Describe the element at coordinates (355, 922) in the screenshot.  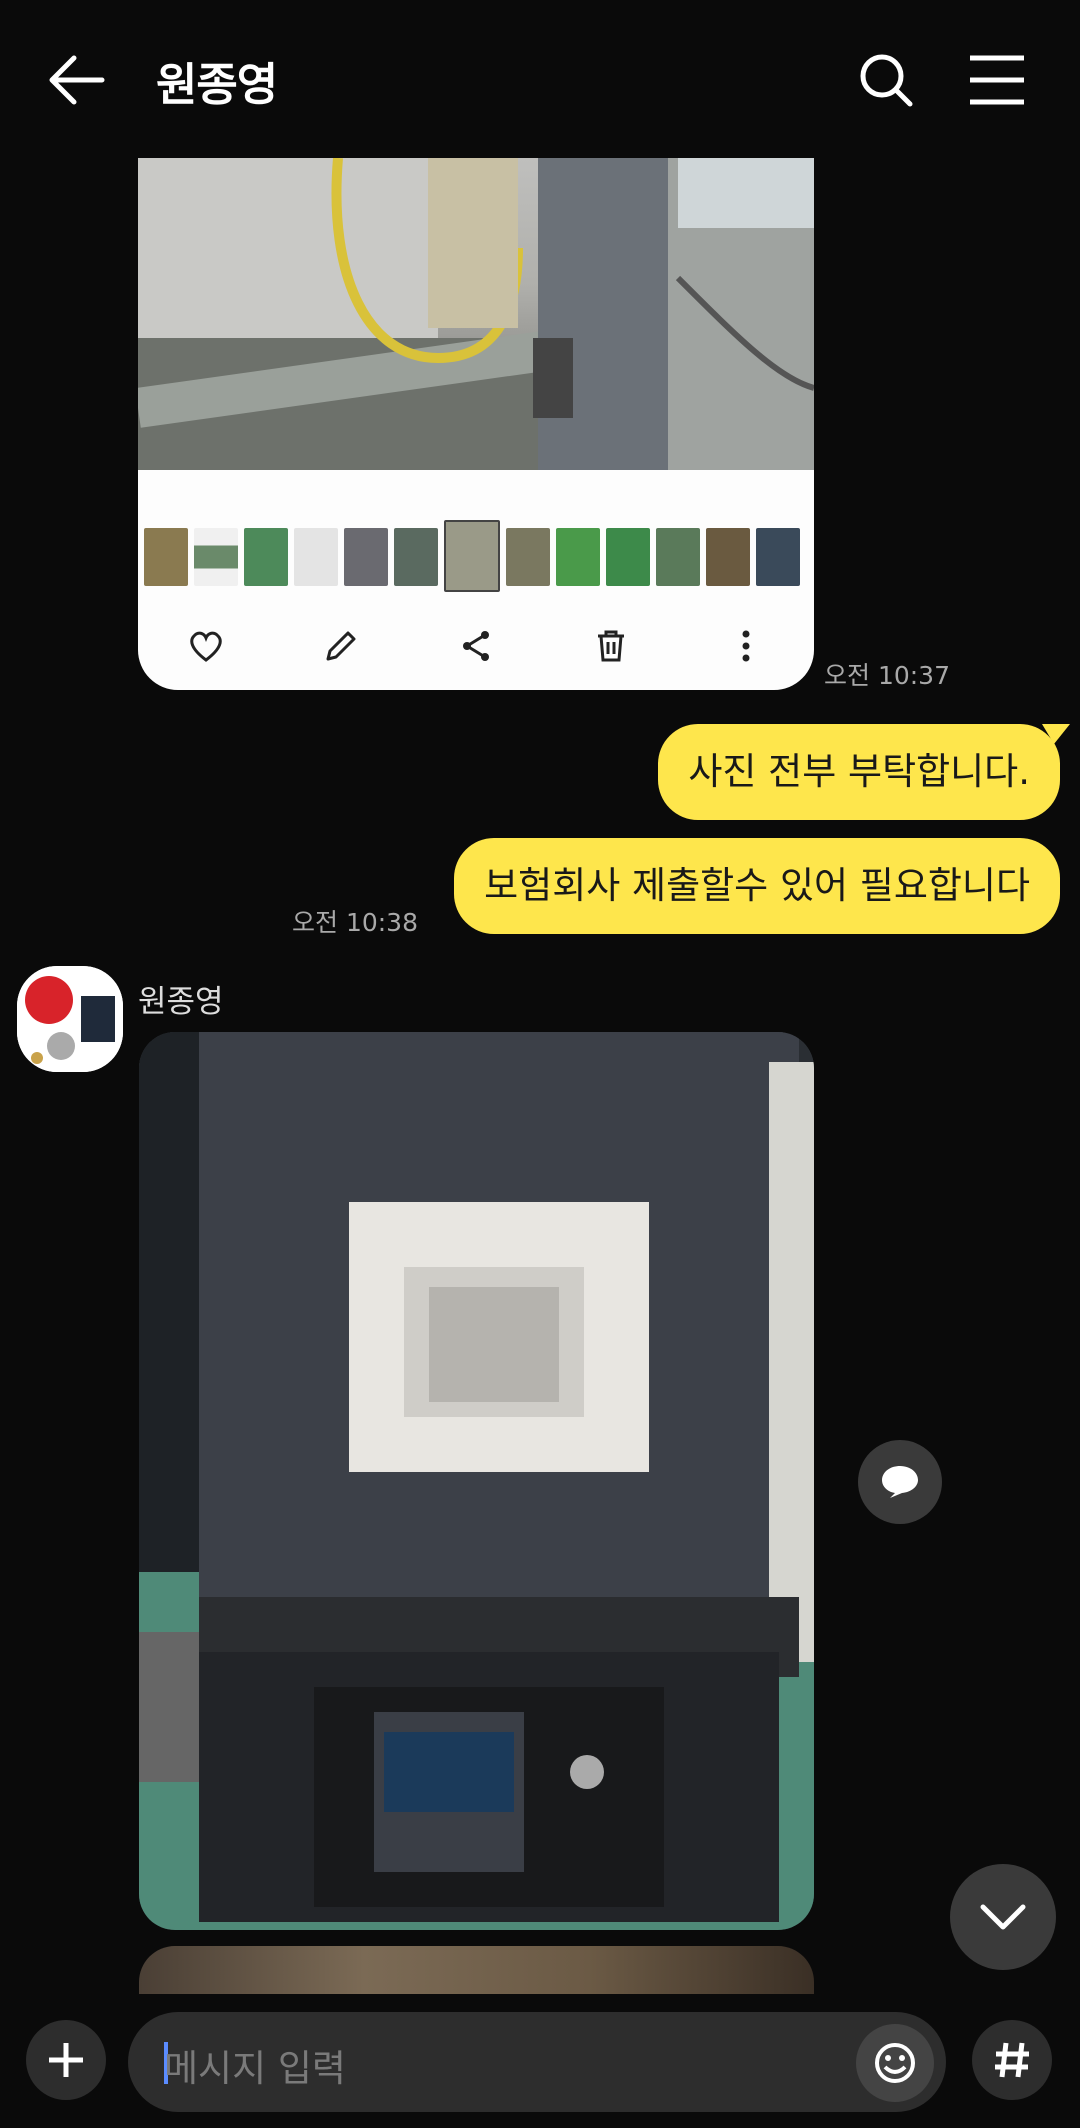
I see `message-time: 오전 10:38` at that location.